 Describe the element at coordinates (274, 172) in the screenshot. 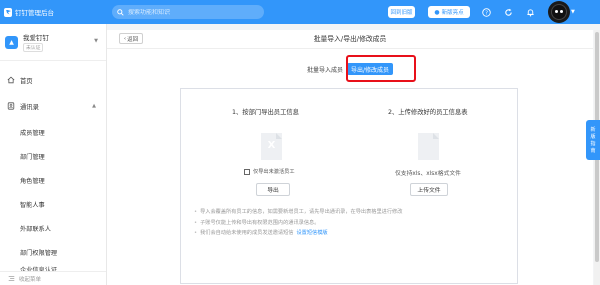

I see `inactive-only-label: 仅导出未激活员工` at that location.